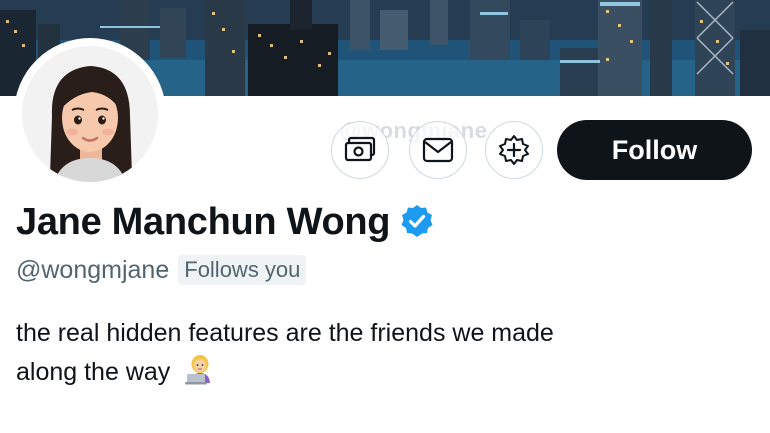 This screenshot has width=770, height=433. I want to click on memoji-avatar-image, so click(90, 114).